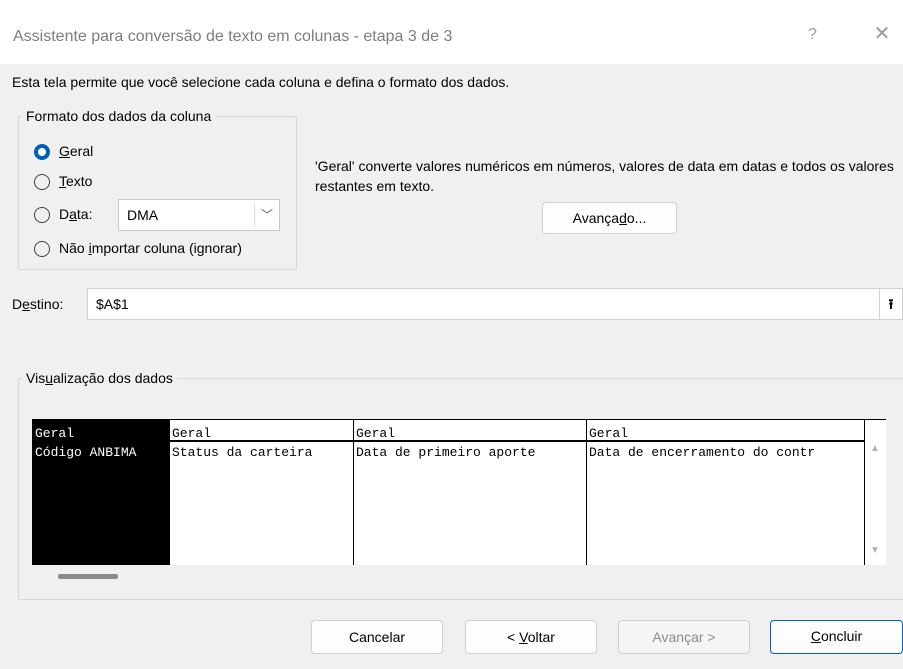 The image size is (903, 669). What do you see at coordinates (143, 215) in the screenshot?
I see `date-format-value: DMA` at bounding box center [143, 215].